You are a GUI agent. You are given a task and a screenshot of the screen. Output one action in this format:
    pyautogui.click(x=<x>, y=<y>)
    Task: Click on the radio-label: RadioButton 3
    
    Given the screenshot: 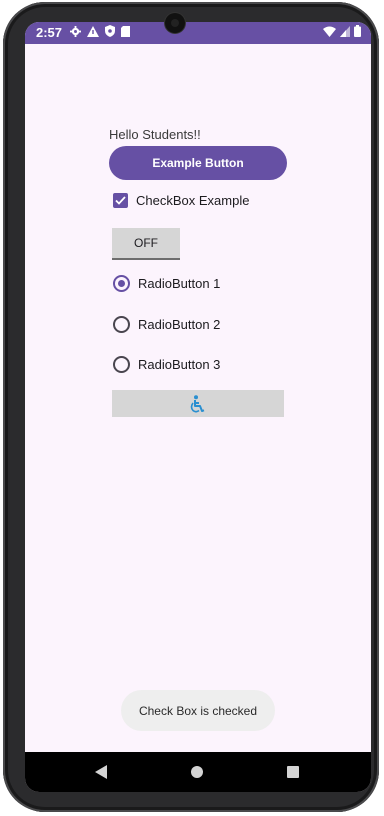 What is the action you would take?
    pyautogui.click(x=179, y=364)
    